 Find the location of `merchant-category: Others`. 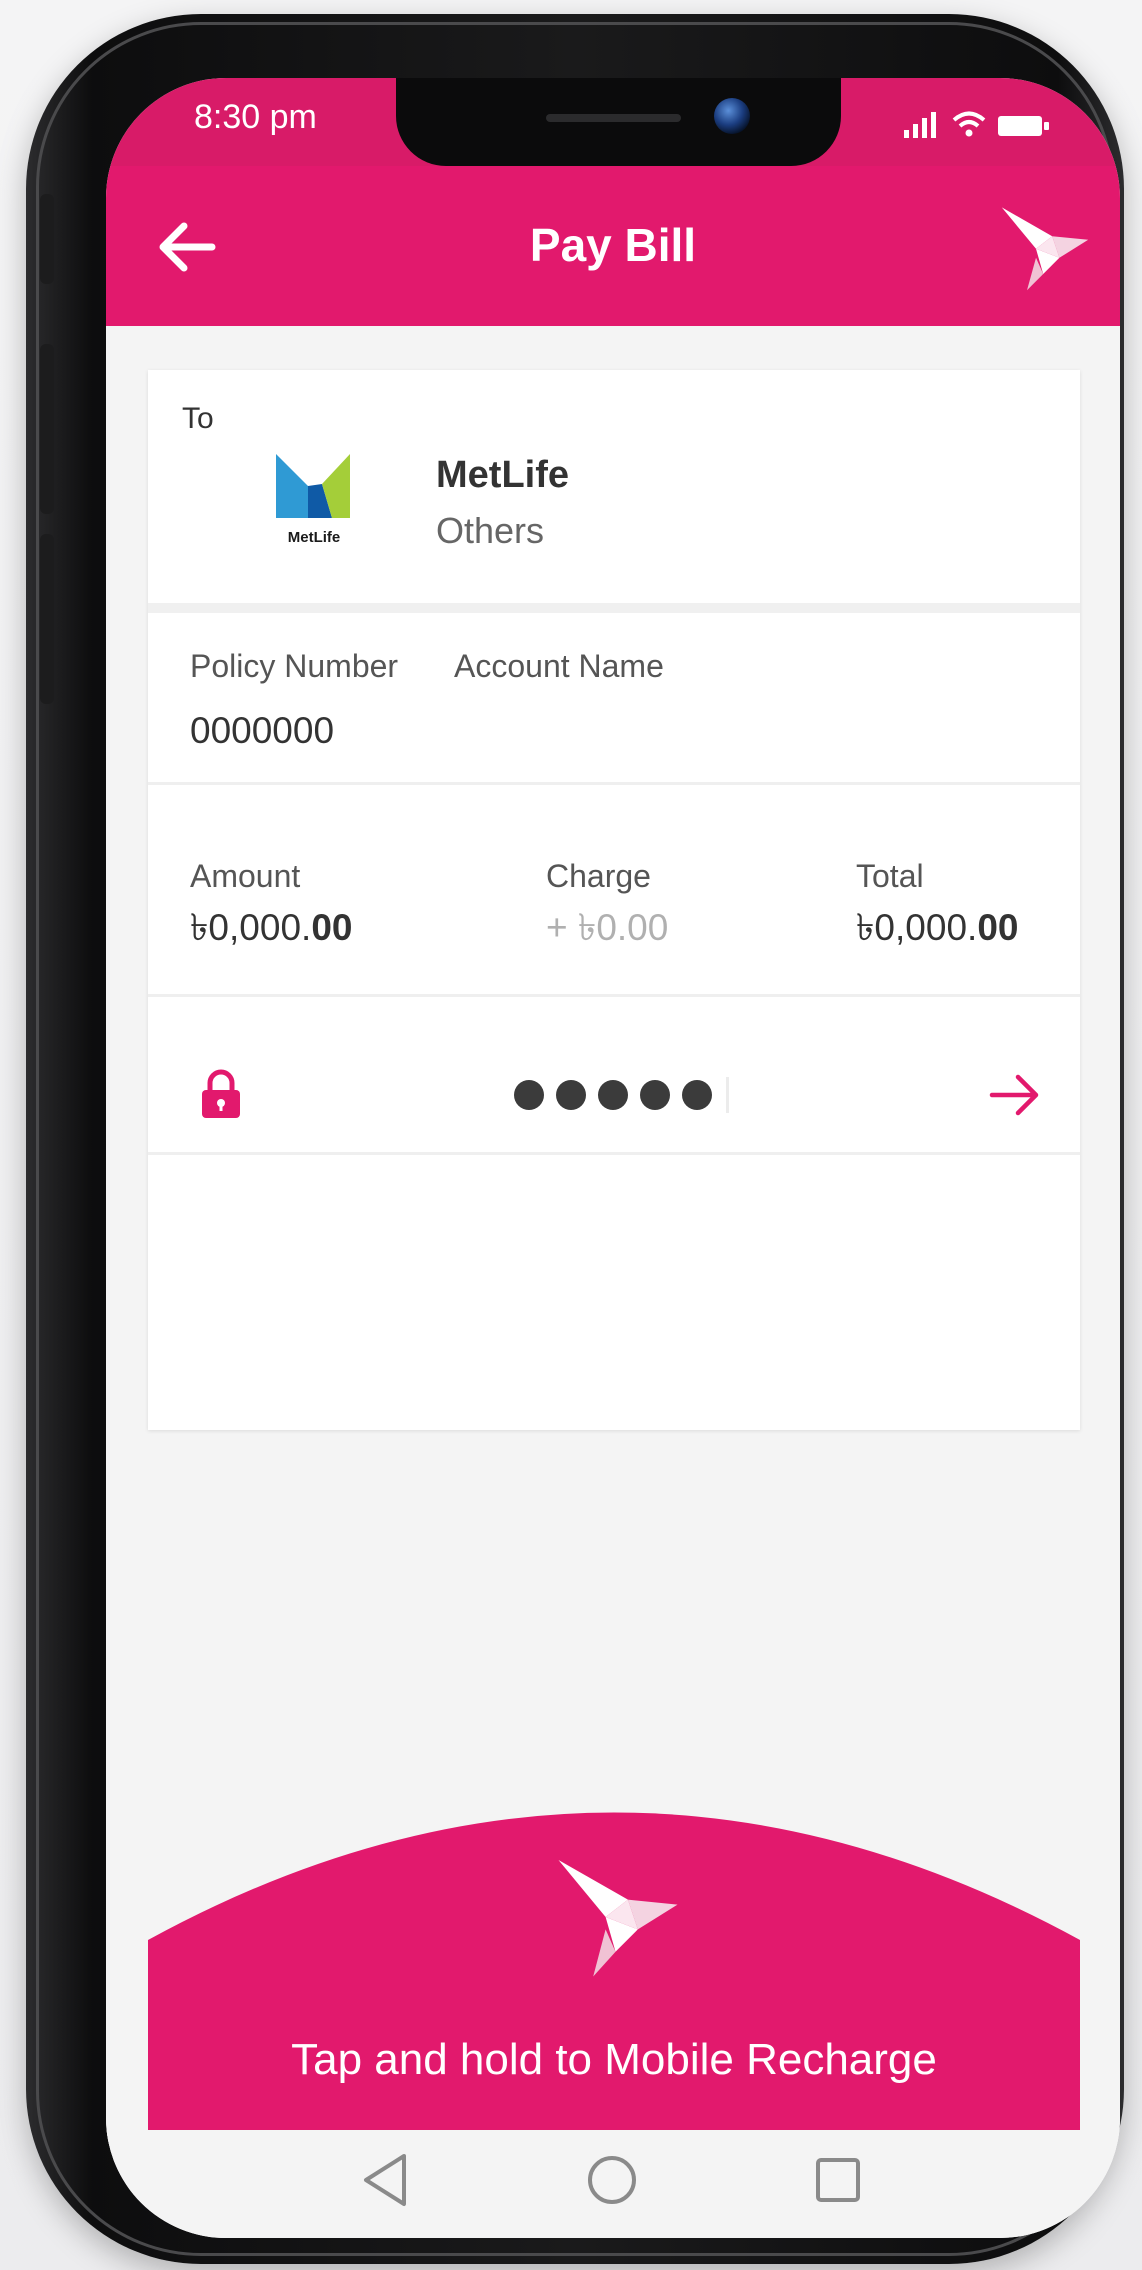

merchant-category: Others is located at coordinates (490, 530).